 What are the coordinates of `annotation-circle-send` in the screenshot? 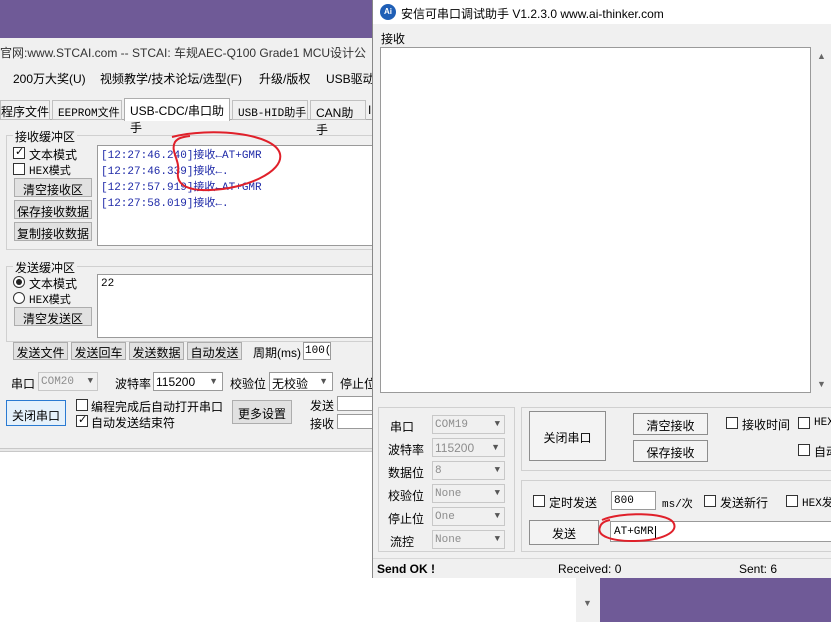 It's located at (637, 528).